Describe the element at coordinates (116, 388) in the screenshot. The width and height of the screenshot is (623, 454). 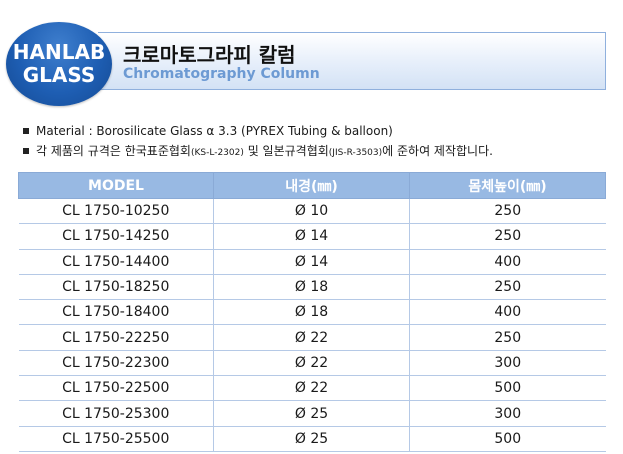
I see `cell-model: CL 1750-22500` at that location.